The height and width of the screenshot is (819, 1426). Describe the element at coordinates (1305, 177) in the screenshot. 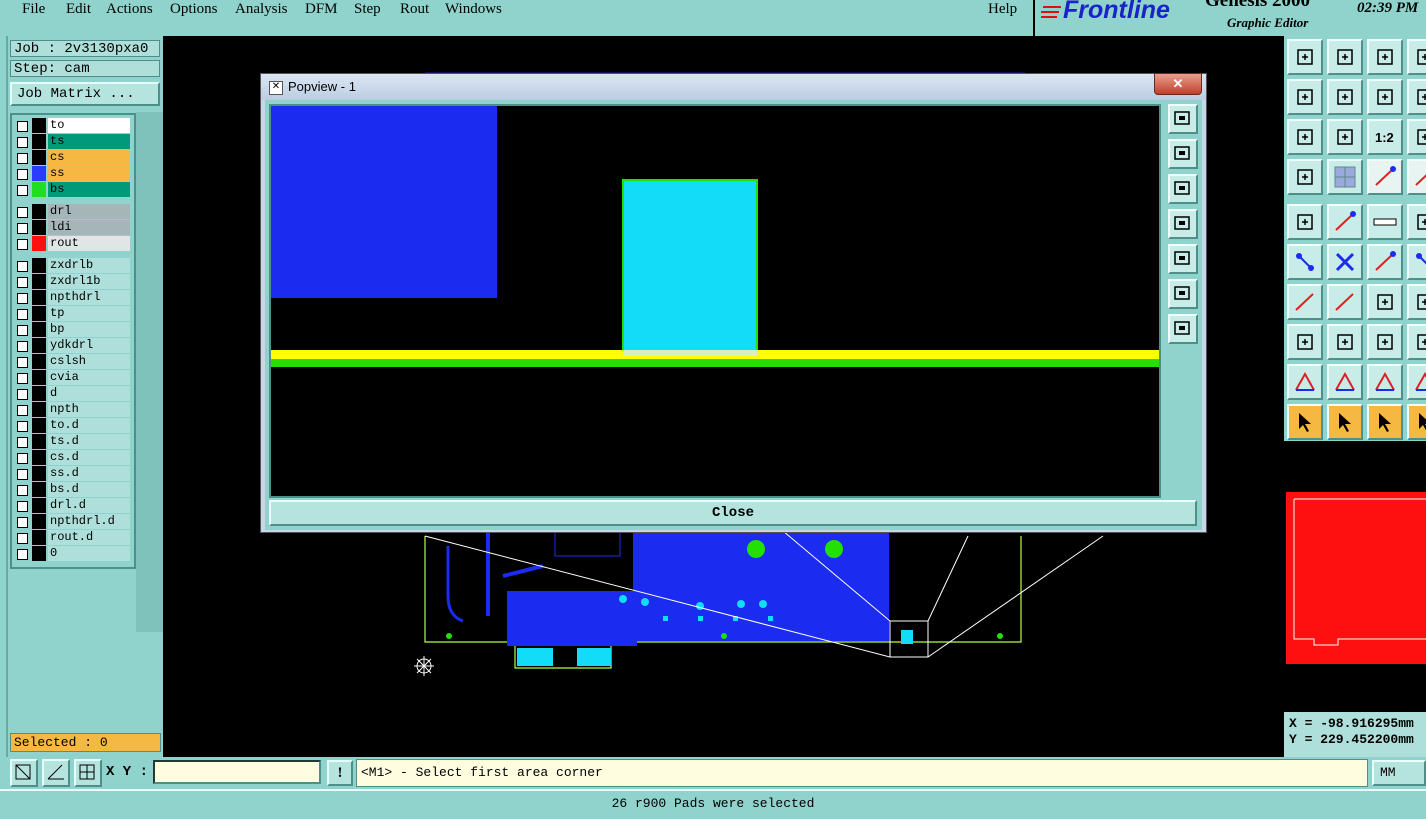

I see `tool-tool-button` at that location.